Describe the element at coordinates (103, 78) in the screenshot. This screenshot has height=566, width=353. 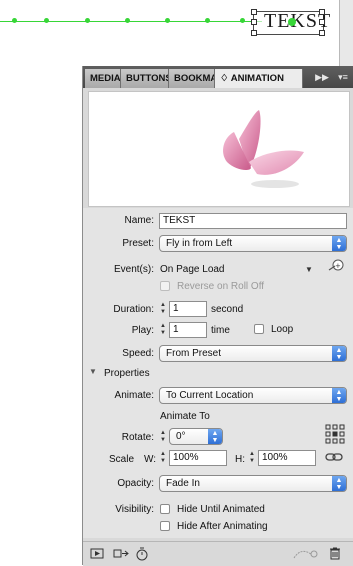
I see `tab-media: MEDIA` at that location.